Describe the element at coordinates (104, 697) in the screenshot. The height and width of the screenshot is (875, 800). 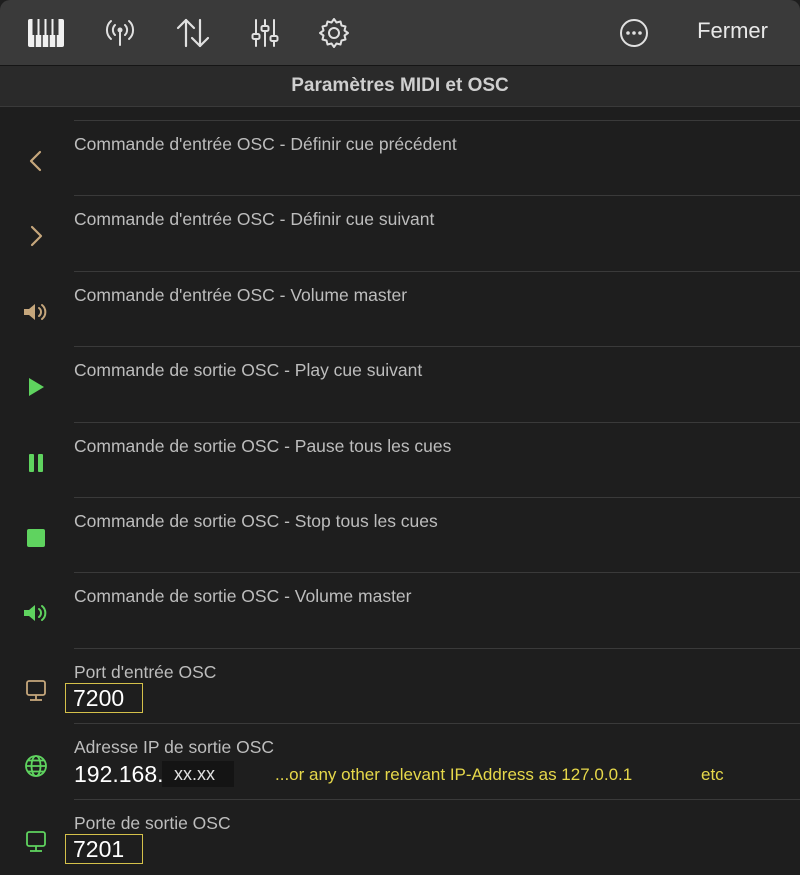
I see `input-port-field: 7200` at that location.